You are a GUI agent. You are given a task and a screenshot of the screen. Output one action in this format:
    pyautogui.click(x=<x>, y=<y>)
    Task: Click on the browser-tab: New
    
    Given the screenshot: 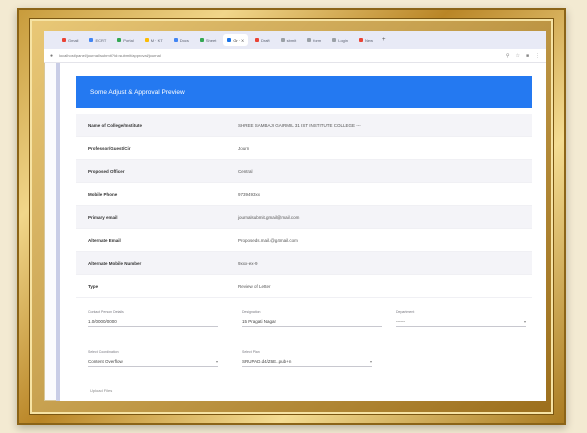 What is the action you would take?
    pyautogui.click(x=366, y=40)
    